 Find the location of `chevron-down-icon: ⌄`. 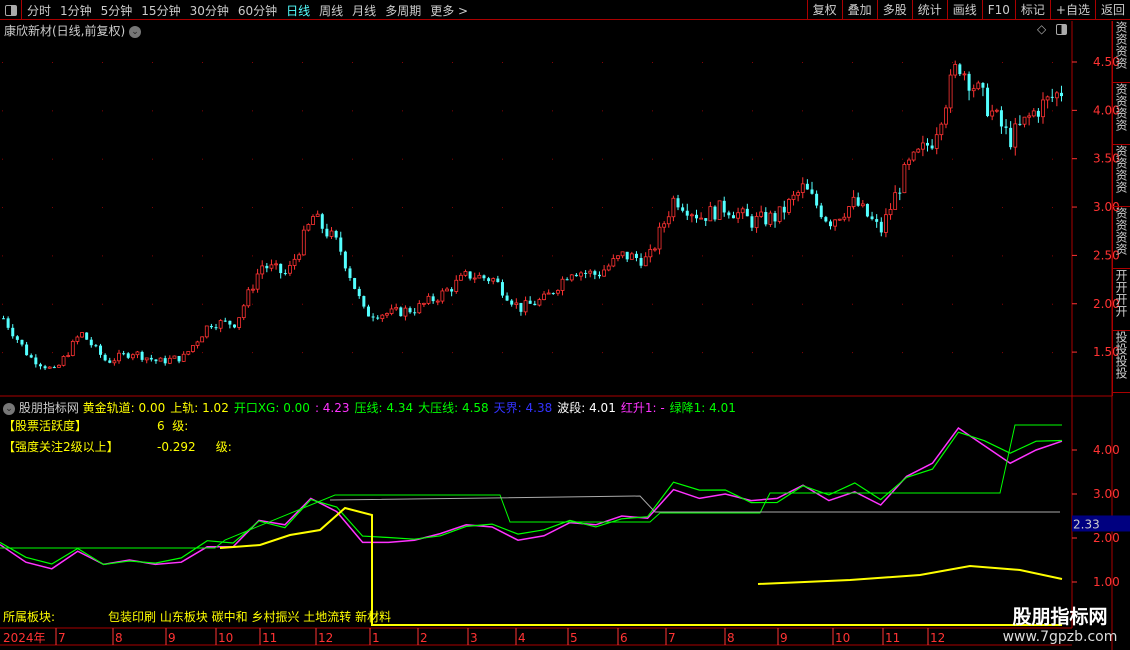

chevron-down-icon: ⌄ is located at coordinates (9, 408).